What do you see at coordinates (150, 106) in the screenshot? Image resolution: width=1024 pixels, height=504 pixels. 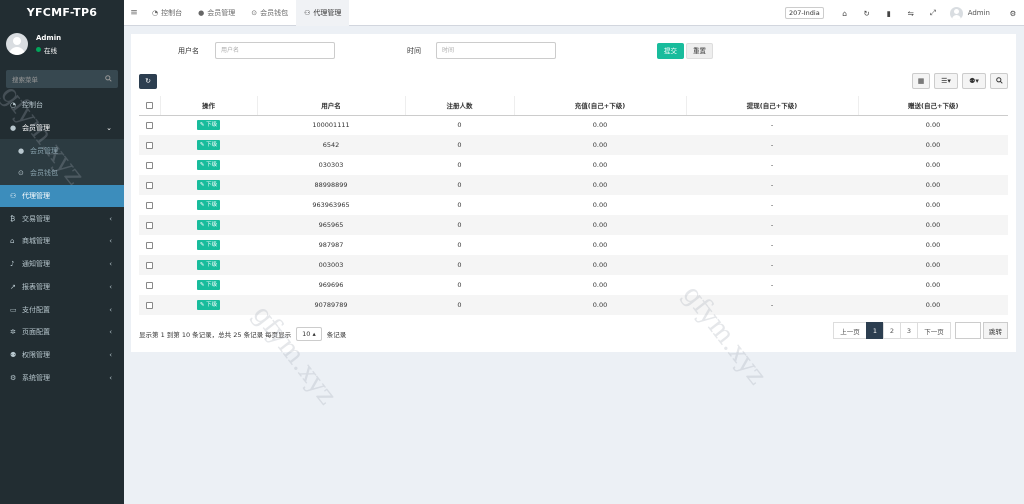 I see `select-all-checkbox` at bounding box center [150, 106].